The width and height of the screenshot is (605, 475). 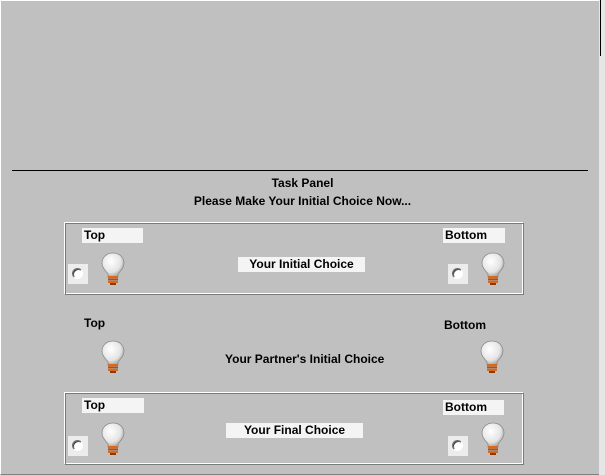 What do you see at coordinates (300, 170) in the screenshot?
I see `panel-divider` at bounding box center [300, 170].